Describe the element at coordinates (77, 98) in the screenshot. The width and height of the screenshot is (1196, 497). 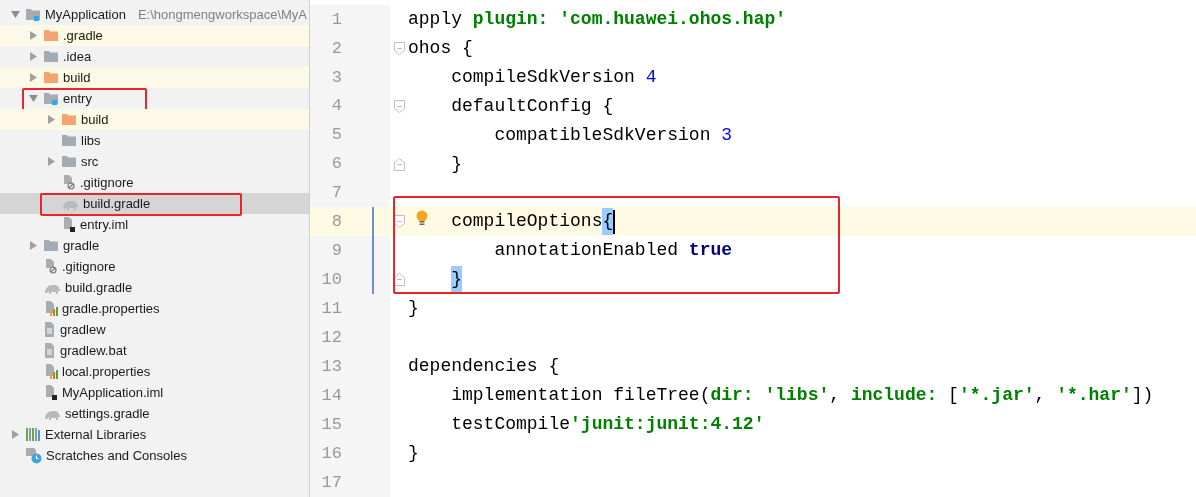
I see `item-label: entry` at that location.